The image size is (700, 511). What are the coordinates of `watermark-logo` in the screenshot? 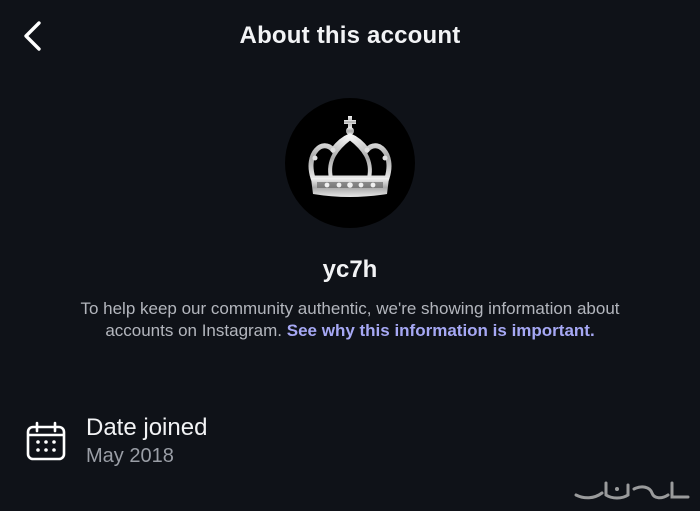 It's located at (632, 490).